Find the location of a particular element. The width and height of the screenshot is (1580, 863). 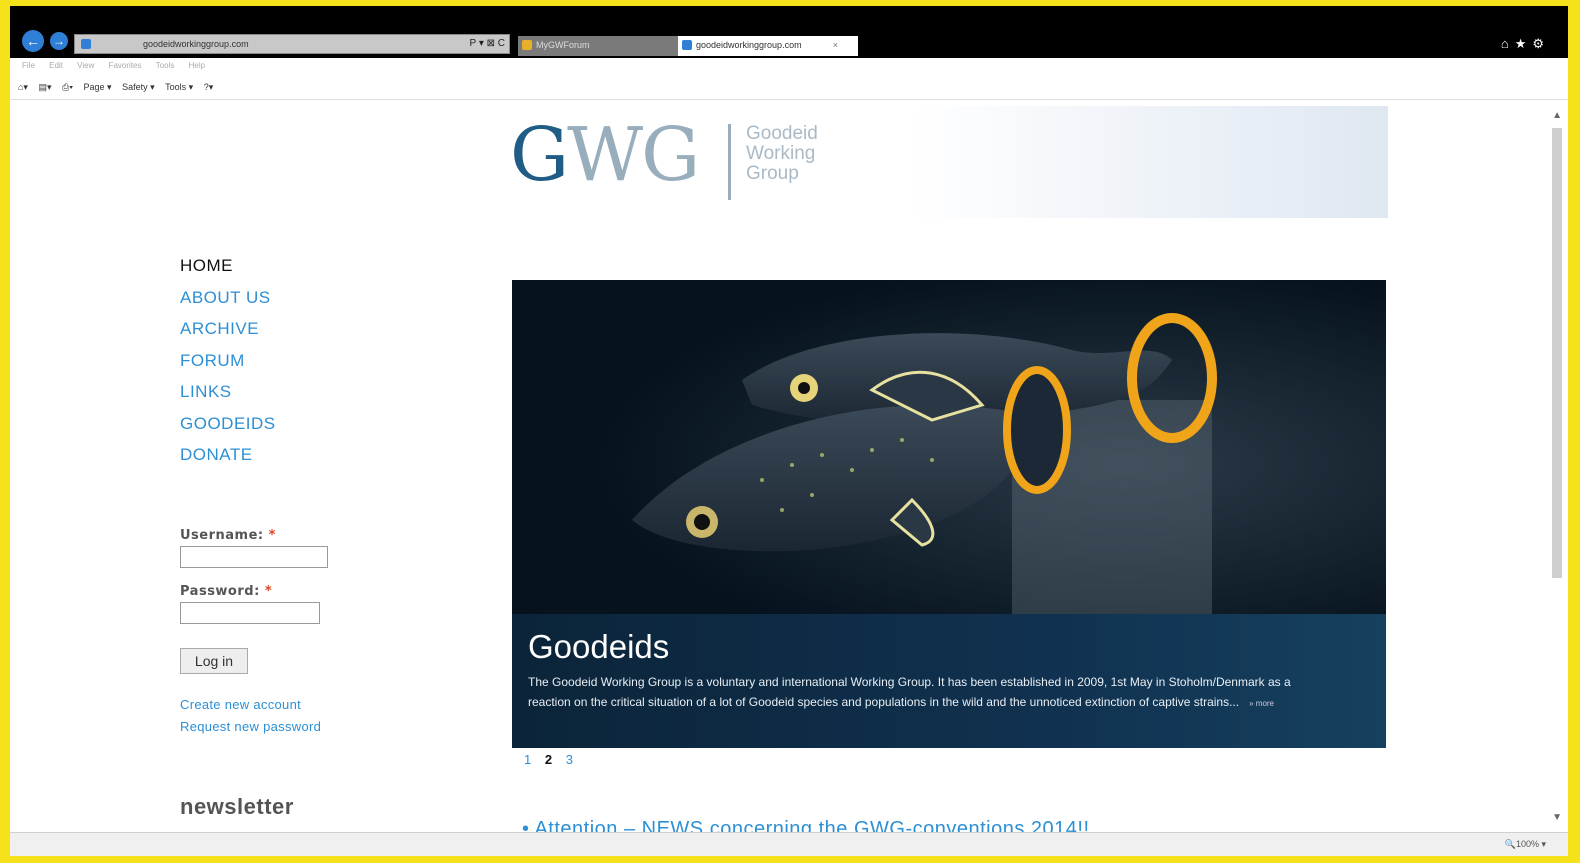

login-button: Log in is located at coordinates (214, 661).